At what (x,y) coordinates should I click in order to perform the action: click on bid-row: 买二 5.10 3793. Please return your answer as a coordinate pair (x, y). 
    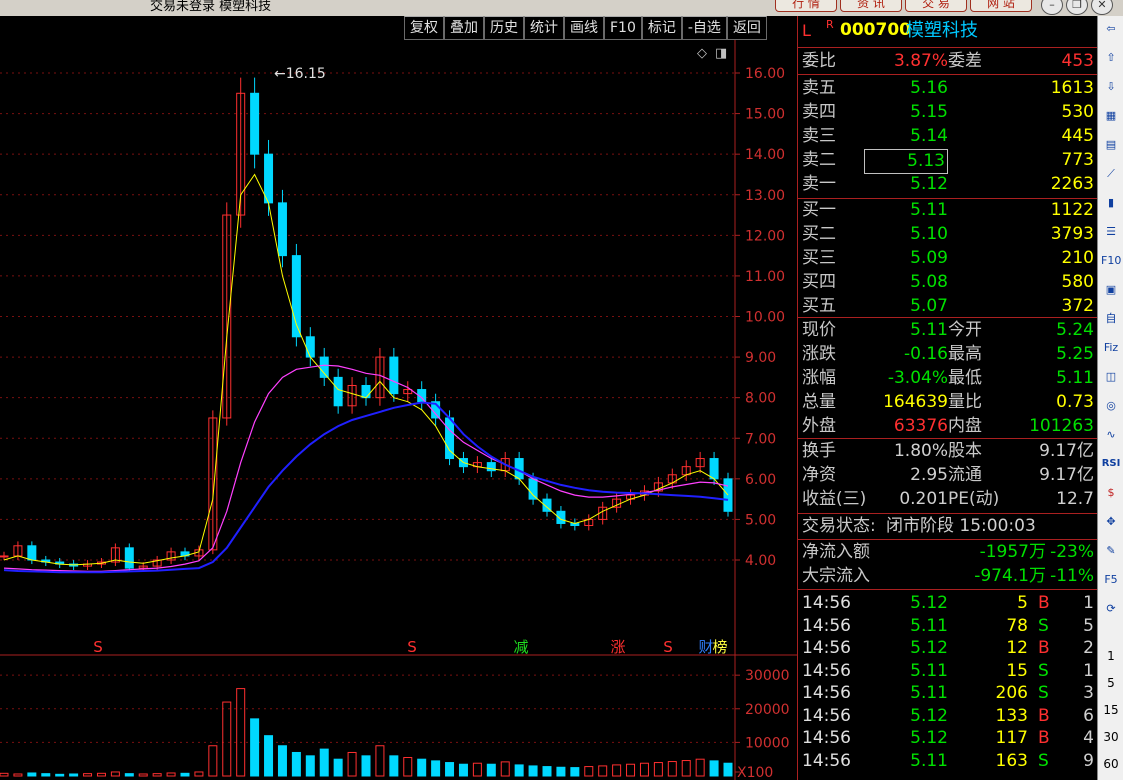
    Looking at the image, I should click on (948, 234).